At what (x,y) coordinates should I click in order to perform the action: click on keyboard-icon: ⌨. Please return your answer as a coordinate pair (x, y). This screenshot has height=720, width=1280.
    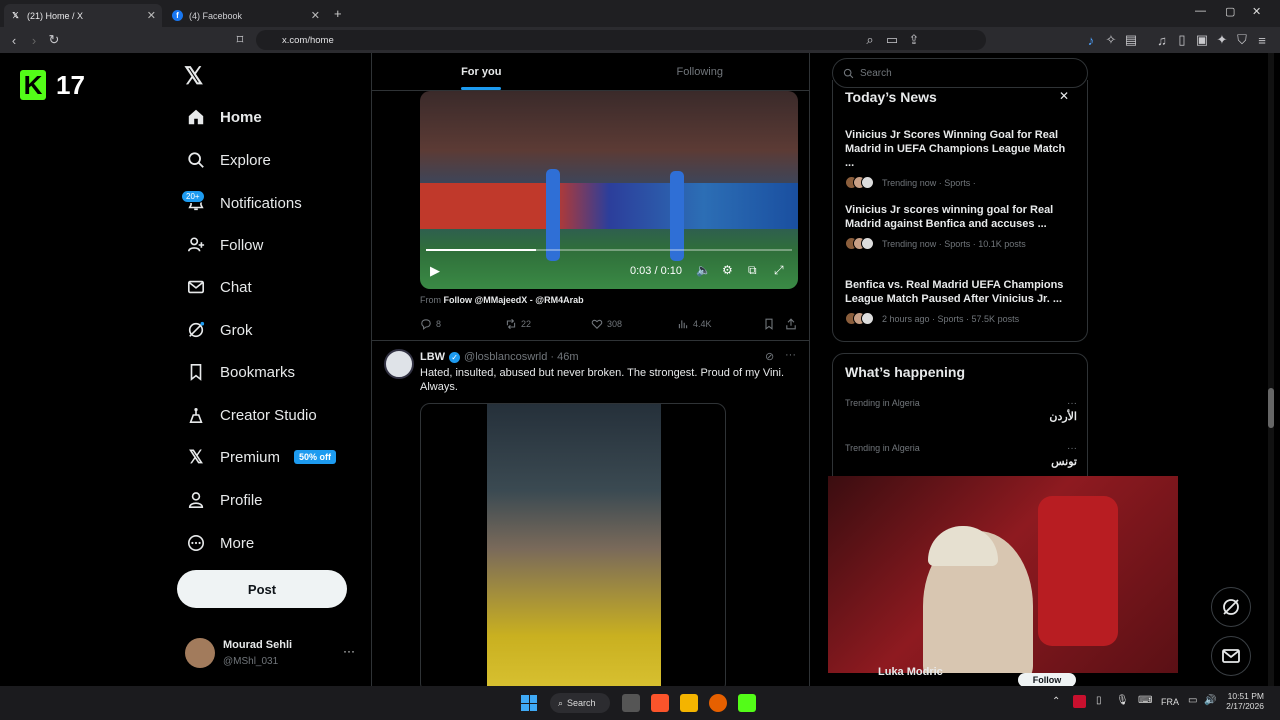
    Looking at the image, I should click on (1145, 700).